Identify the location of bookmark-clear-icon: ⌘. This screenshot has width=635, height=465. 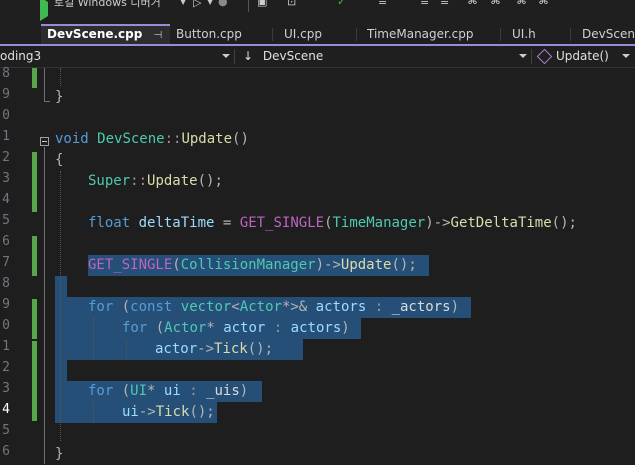
(543, 4).